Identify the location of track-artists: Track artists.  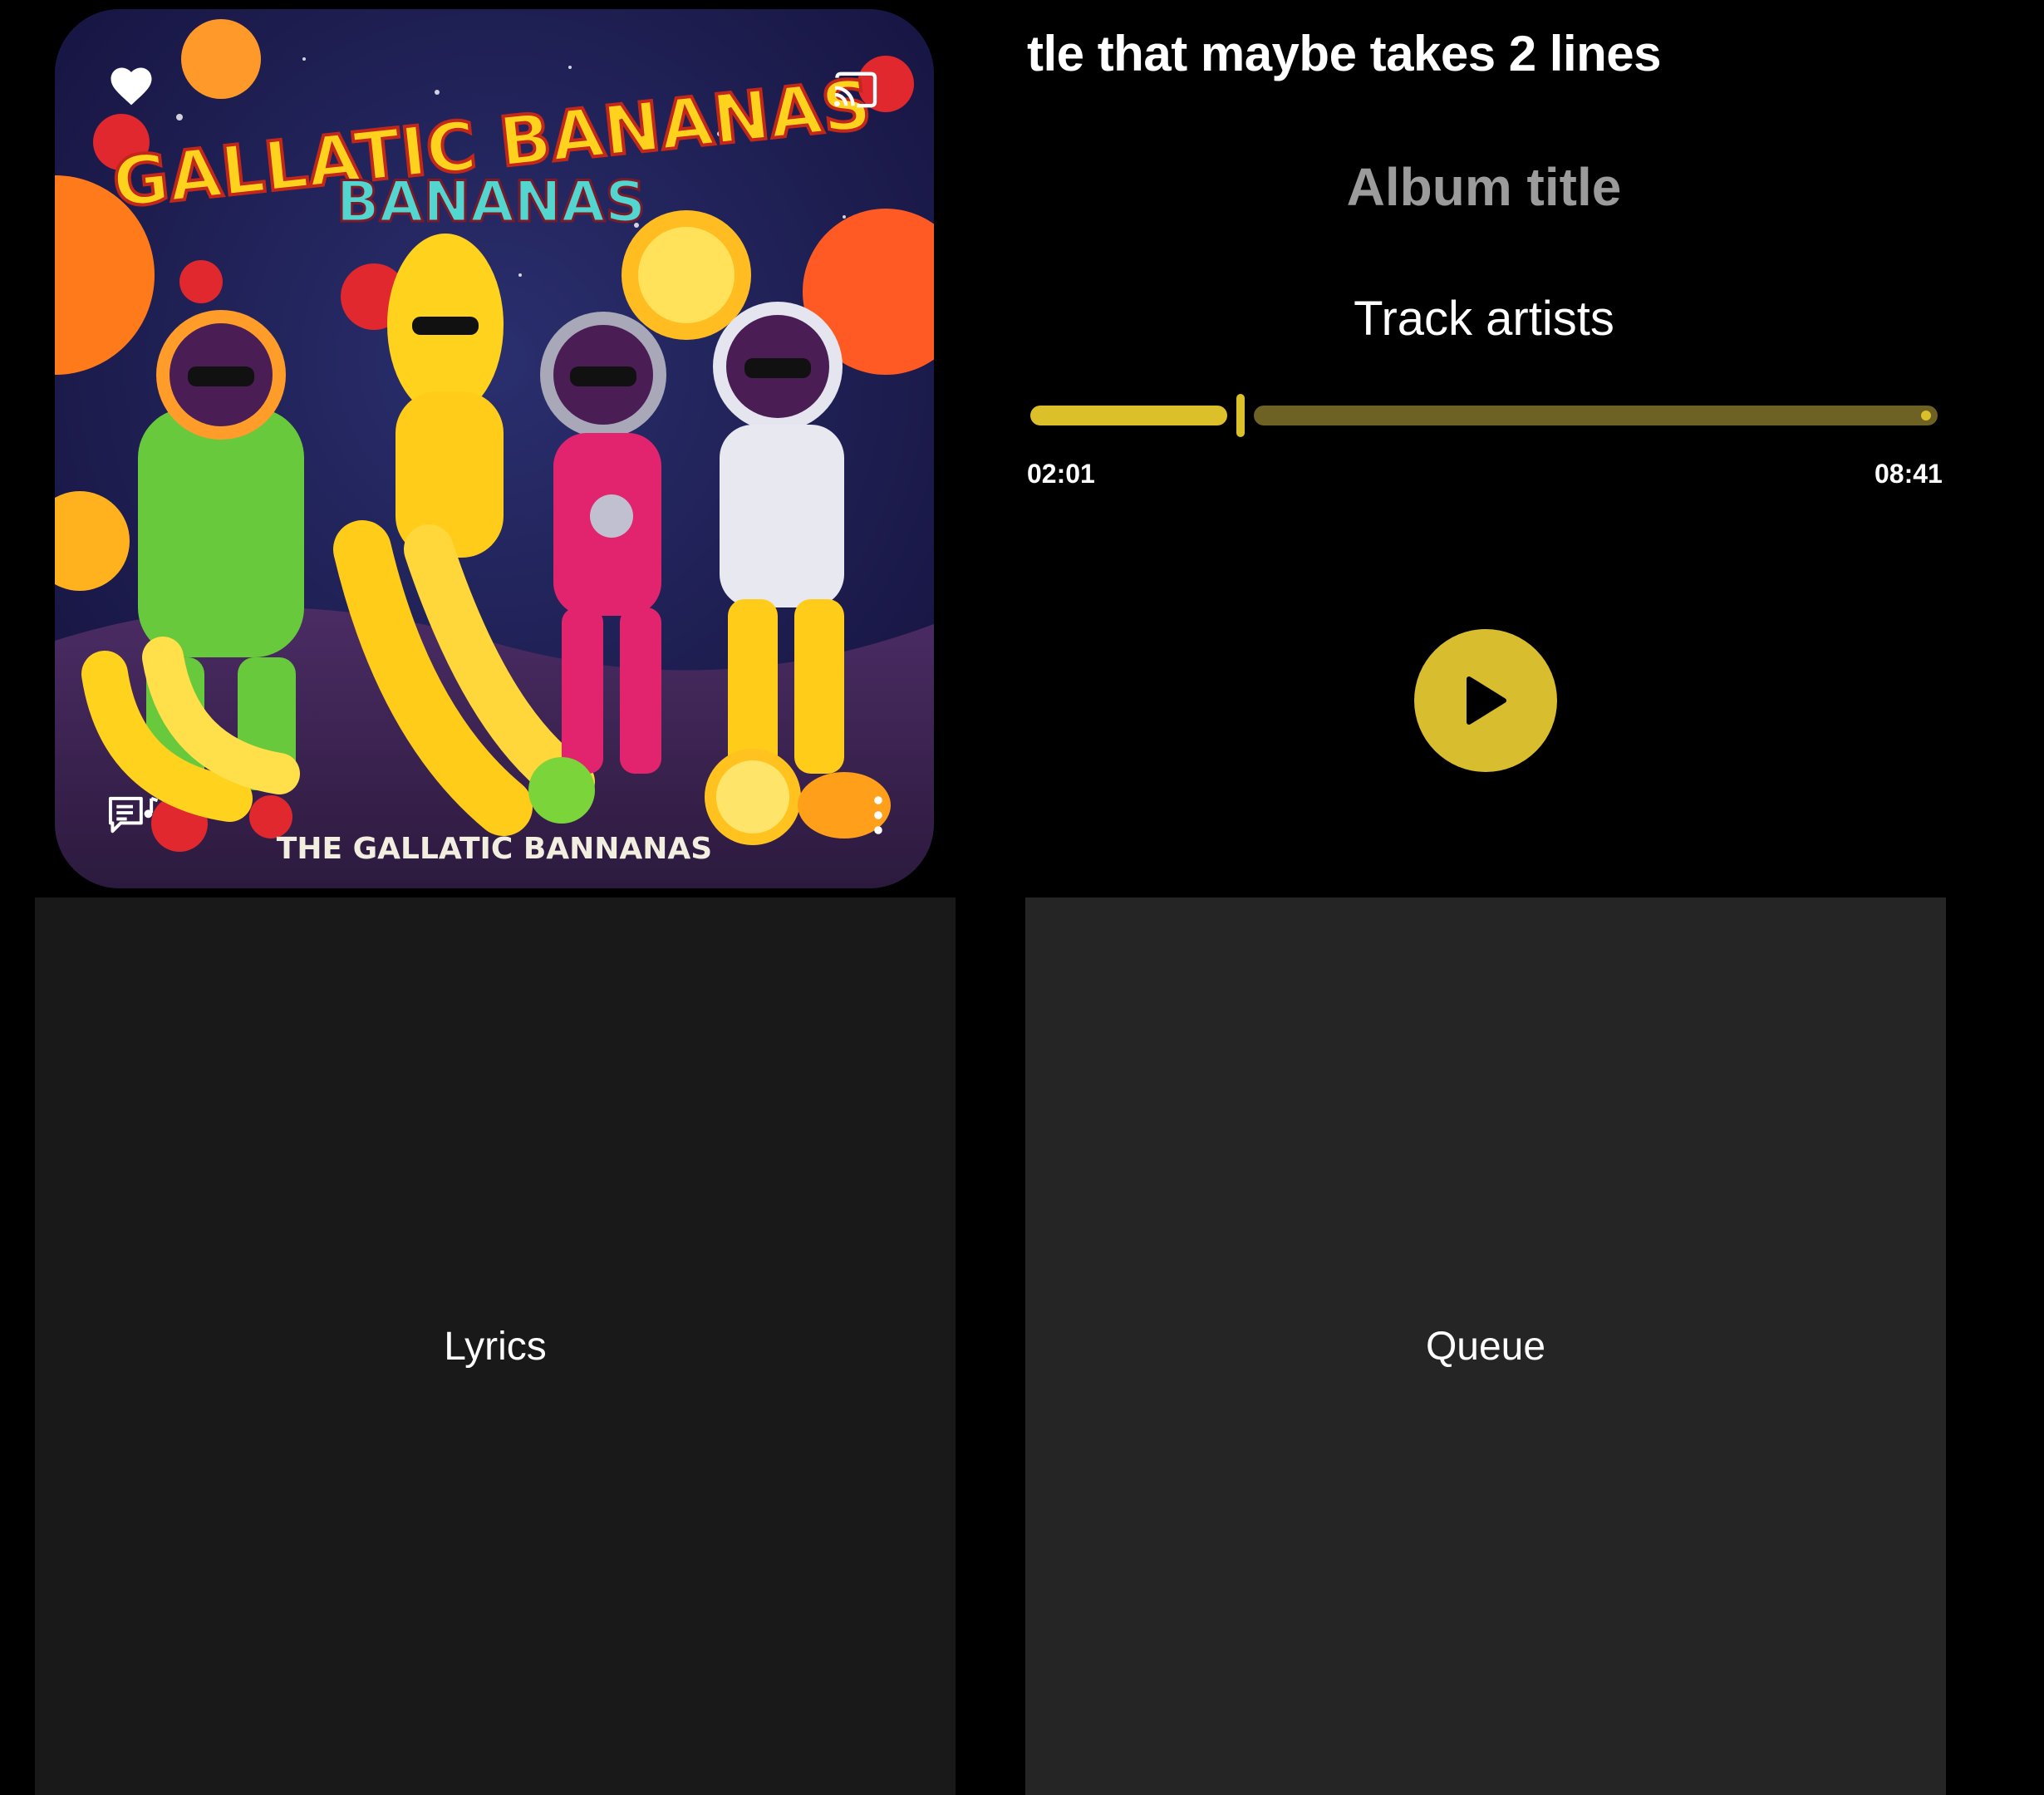
(1484, 319).